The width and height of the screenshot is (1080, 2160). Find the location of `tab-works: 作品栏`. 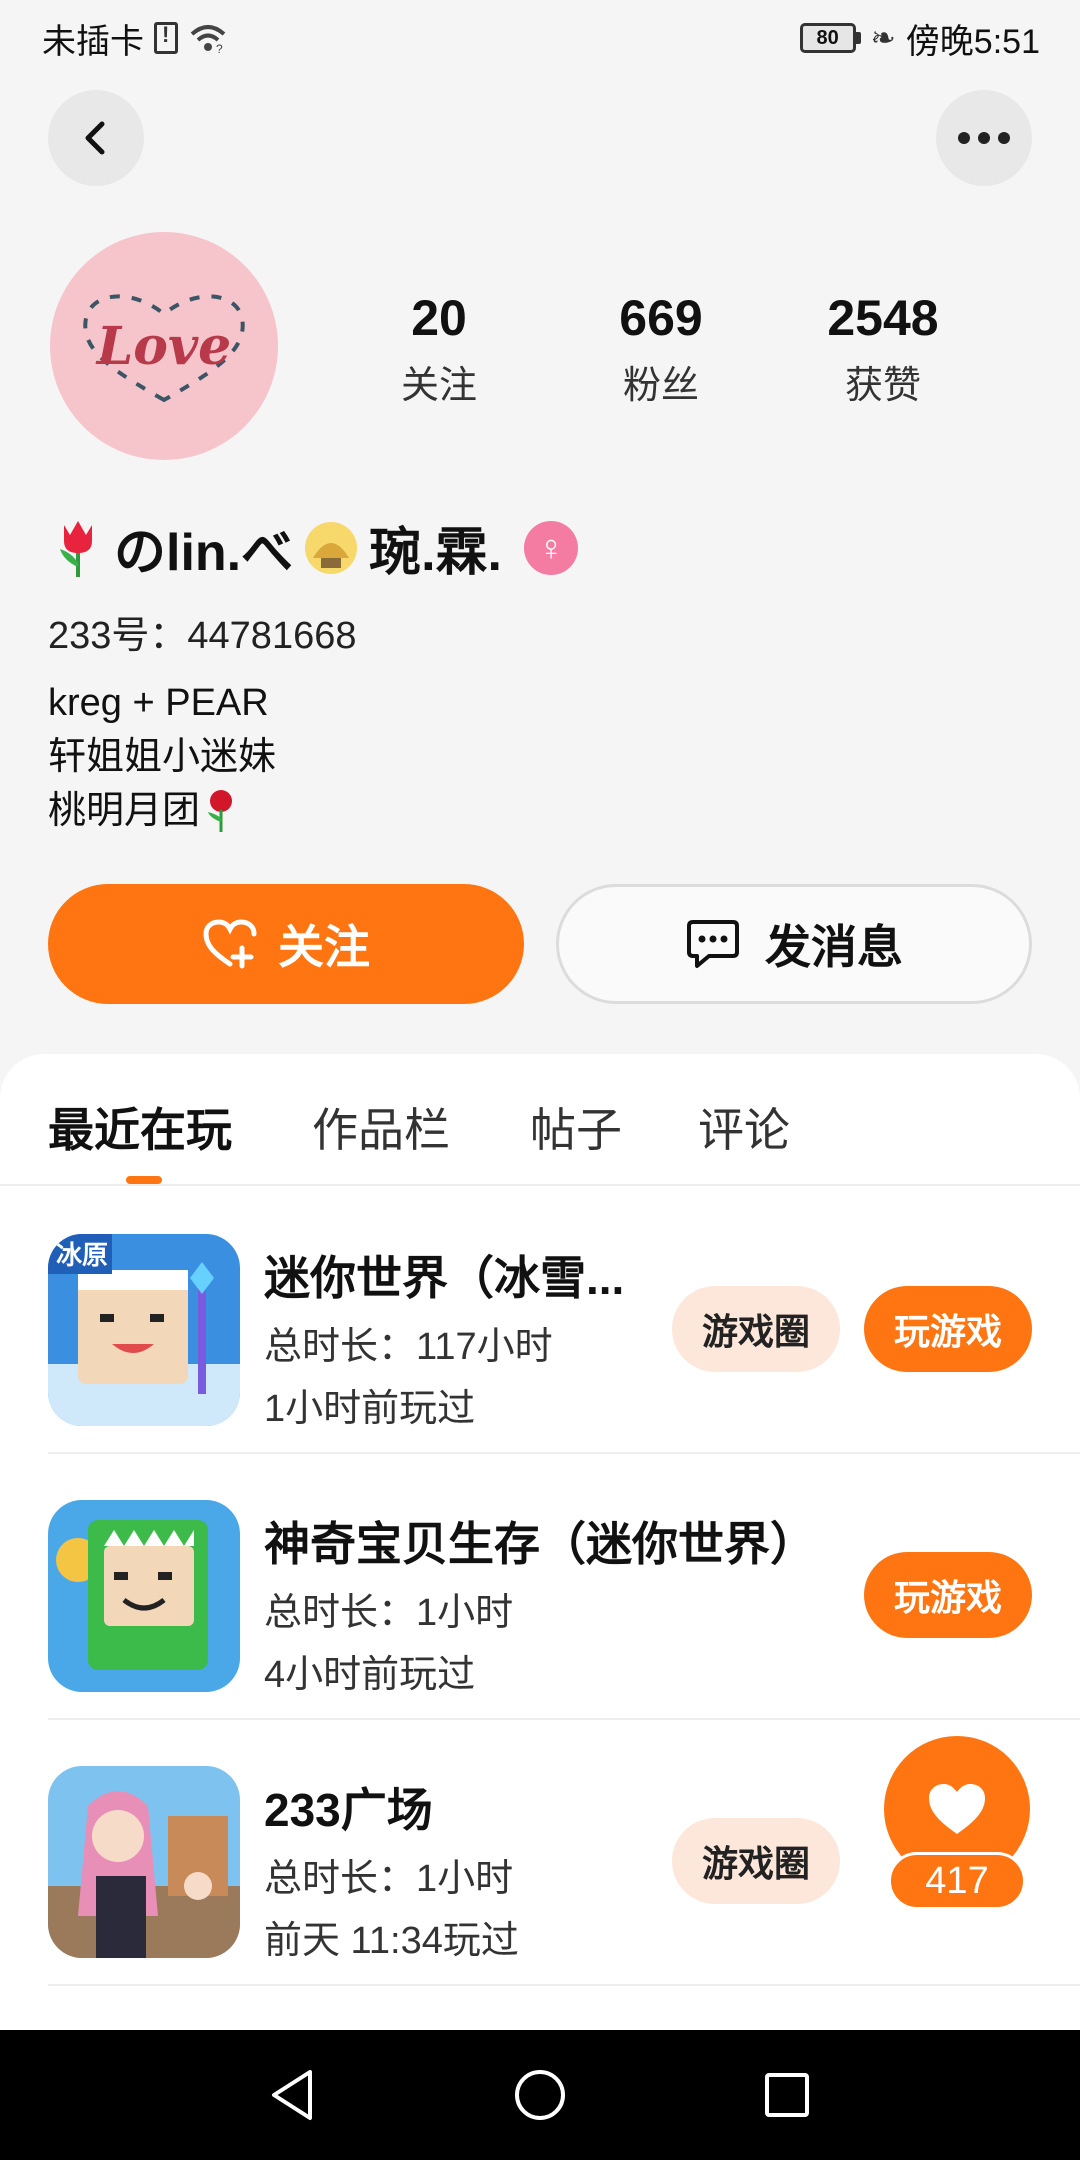

tab-works: 作品栏 is located at coordinates (381, 1127).